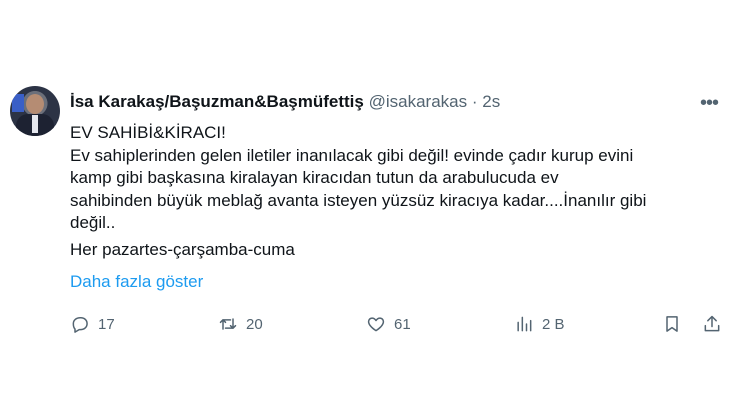 The height and width of the screenshot is (420, 730). I want to click on author-handle: @isakarakas, so click(418, 101).